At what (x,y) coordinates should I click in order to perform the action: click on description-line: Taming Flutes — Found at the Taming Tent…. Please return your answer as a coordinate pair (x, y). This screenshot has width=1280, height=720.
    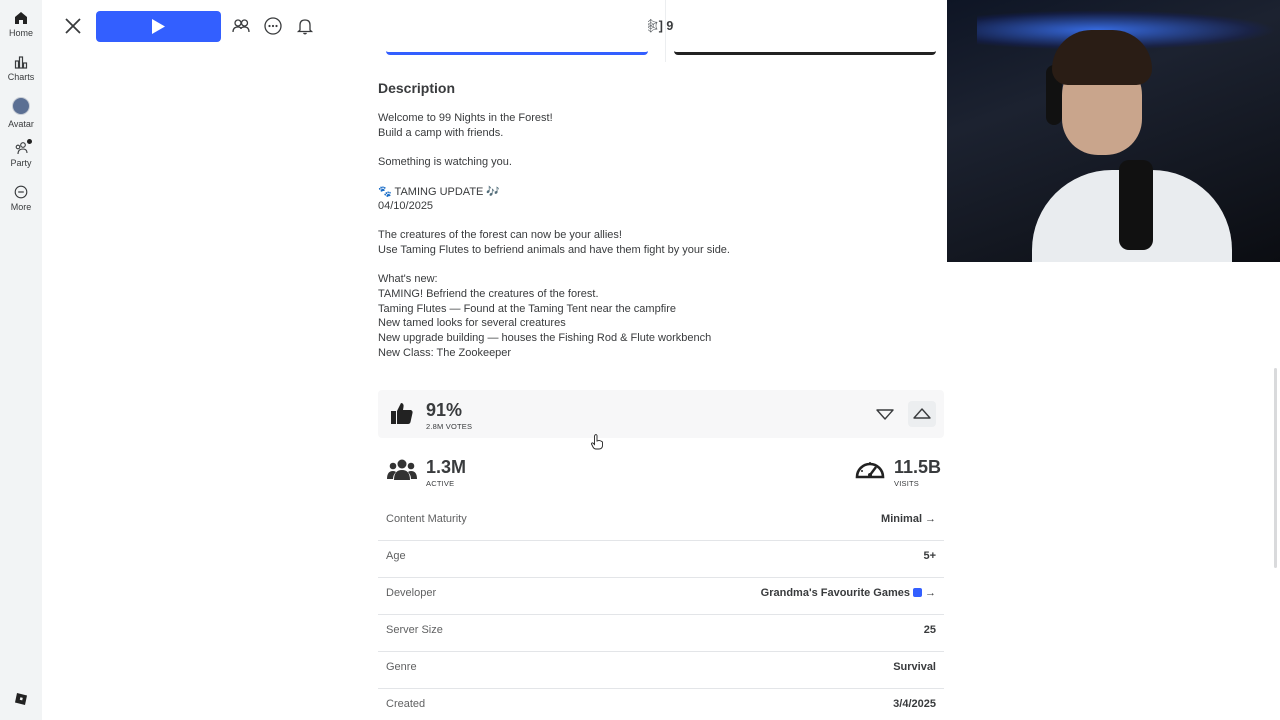
    Looking at the image, I should click on (527, 309).